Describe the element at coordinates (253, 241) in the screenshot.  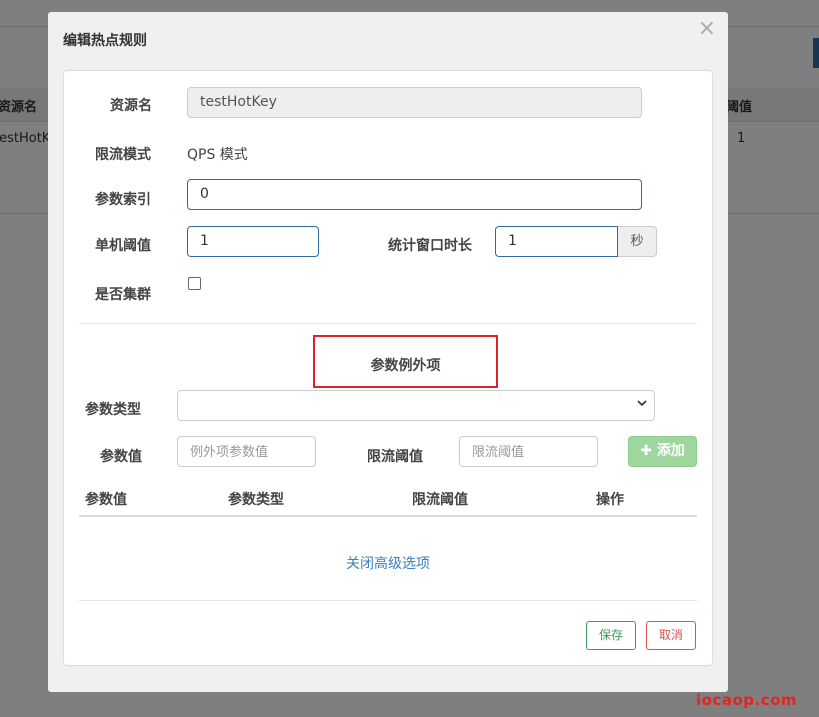
I see `single-threshold-input: 1` at that location.